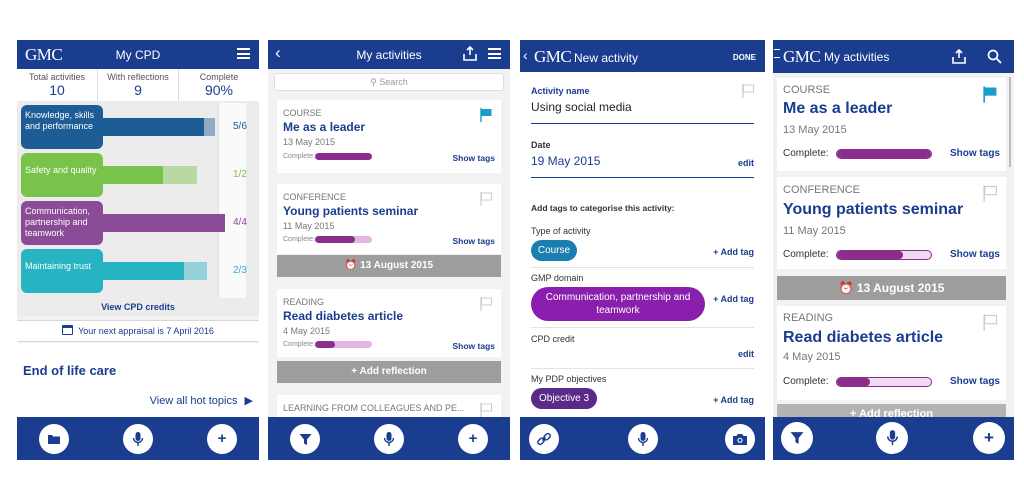  Describe the element at coordinates (863, 337) in the screenshot. I see `activity-title: Read diabetes article` at that location.